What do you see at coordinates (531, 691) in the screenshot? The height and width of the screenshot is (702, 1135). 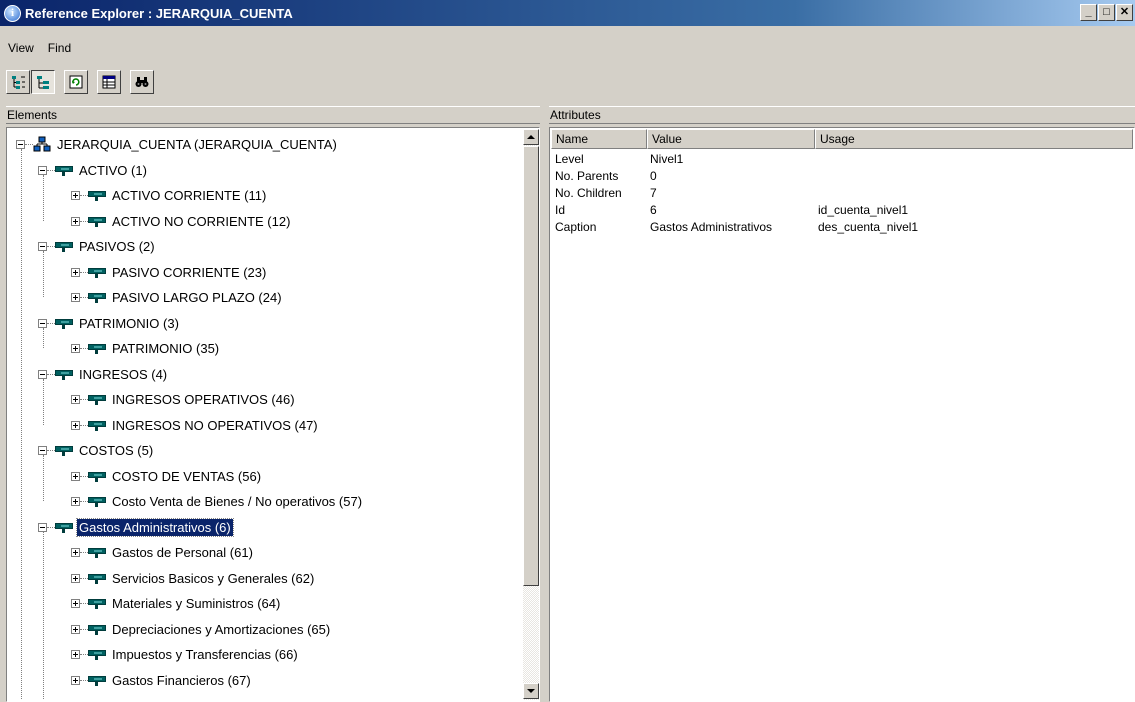 I see `scroll-down-button` at bounding box center [531, 691].